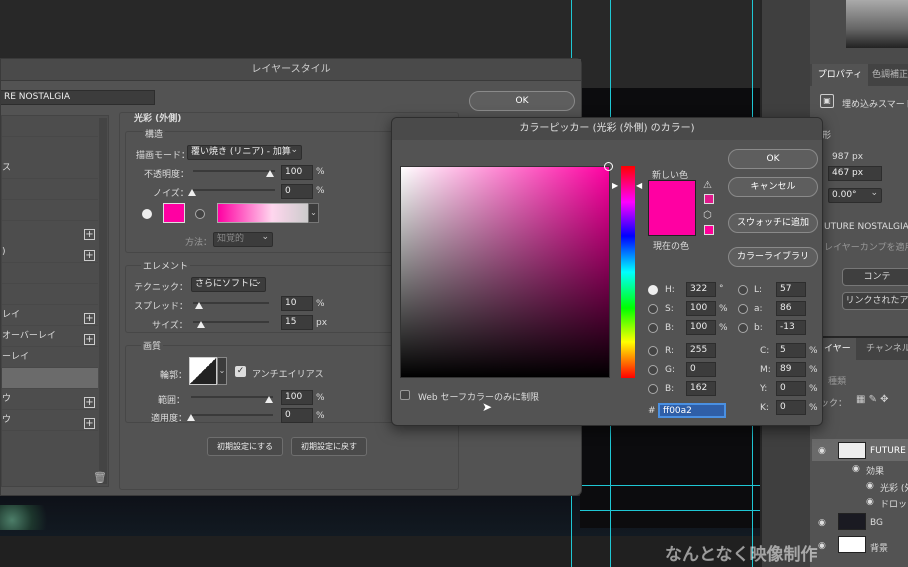  Describe the element at coordinates (201, 324) in the screenshot. I see `size-slider-thumb` at that location.